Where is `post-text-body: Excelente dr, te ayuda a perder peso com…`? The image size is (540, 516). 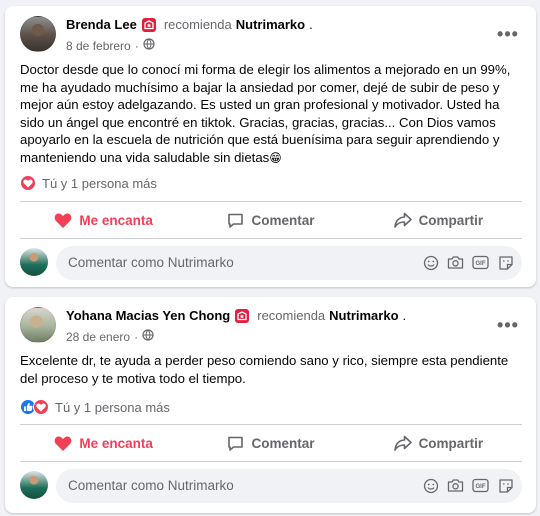 post-text-body: Excelente dr, te ayuda a perder peso com… is located at coordinates (264, 369).